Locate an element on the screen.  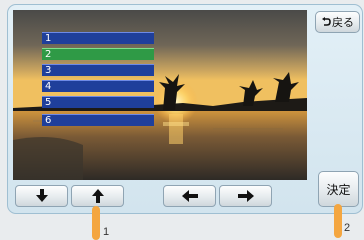
left-button is located at coordinates (189, 196).